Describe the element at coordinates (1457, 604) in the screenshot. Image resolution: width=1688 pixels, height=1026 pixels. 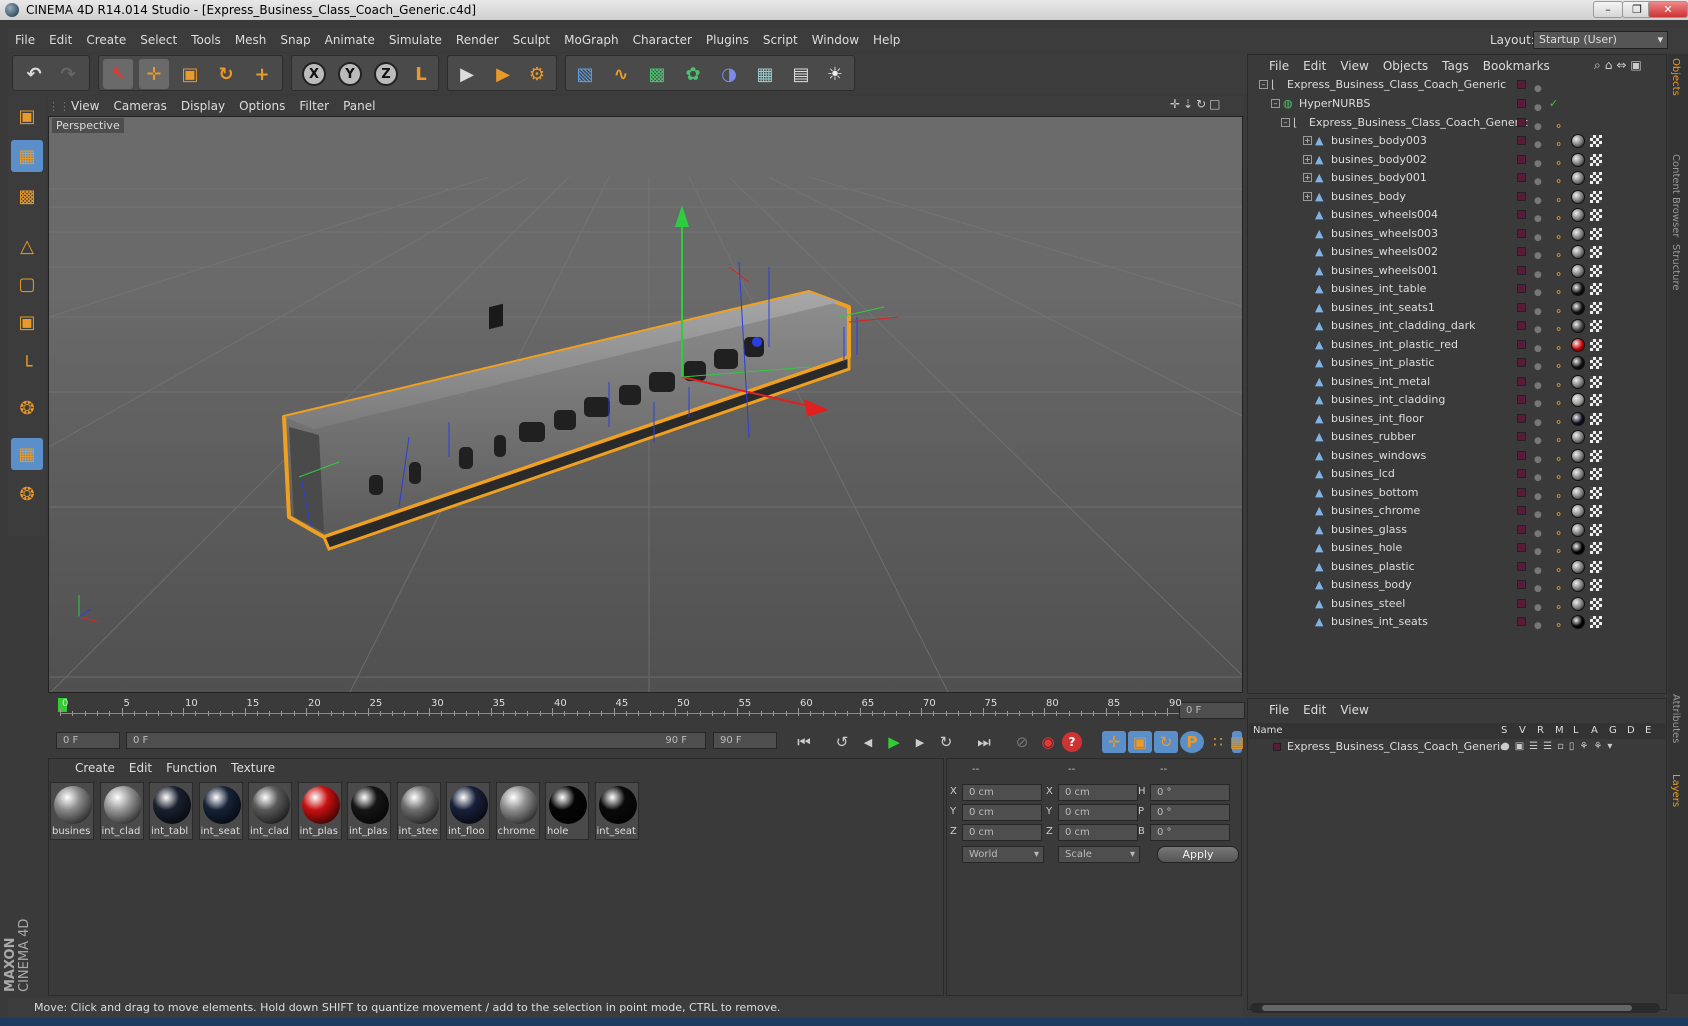
I see `object-row: ▲ busines_steel ● ⚬` at that location.